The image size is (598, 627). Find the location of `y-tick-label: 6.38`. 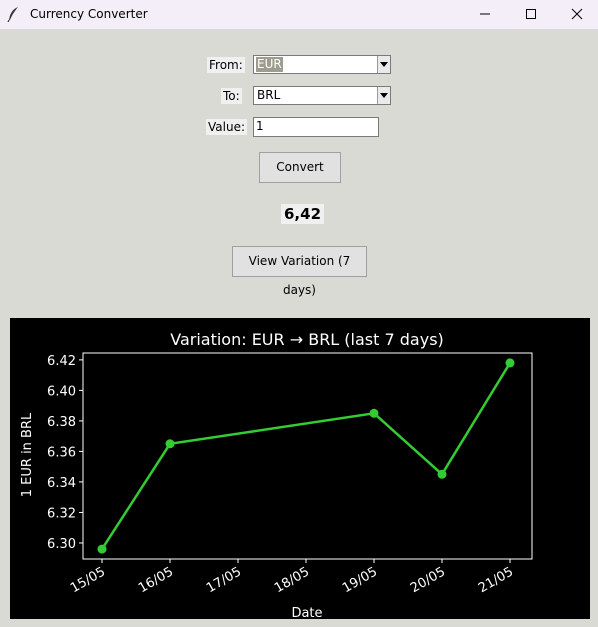

y-tick-label: 6.38 is located at coordinates (61, 422).